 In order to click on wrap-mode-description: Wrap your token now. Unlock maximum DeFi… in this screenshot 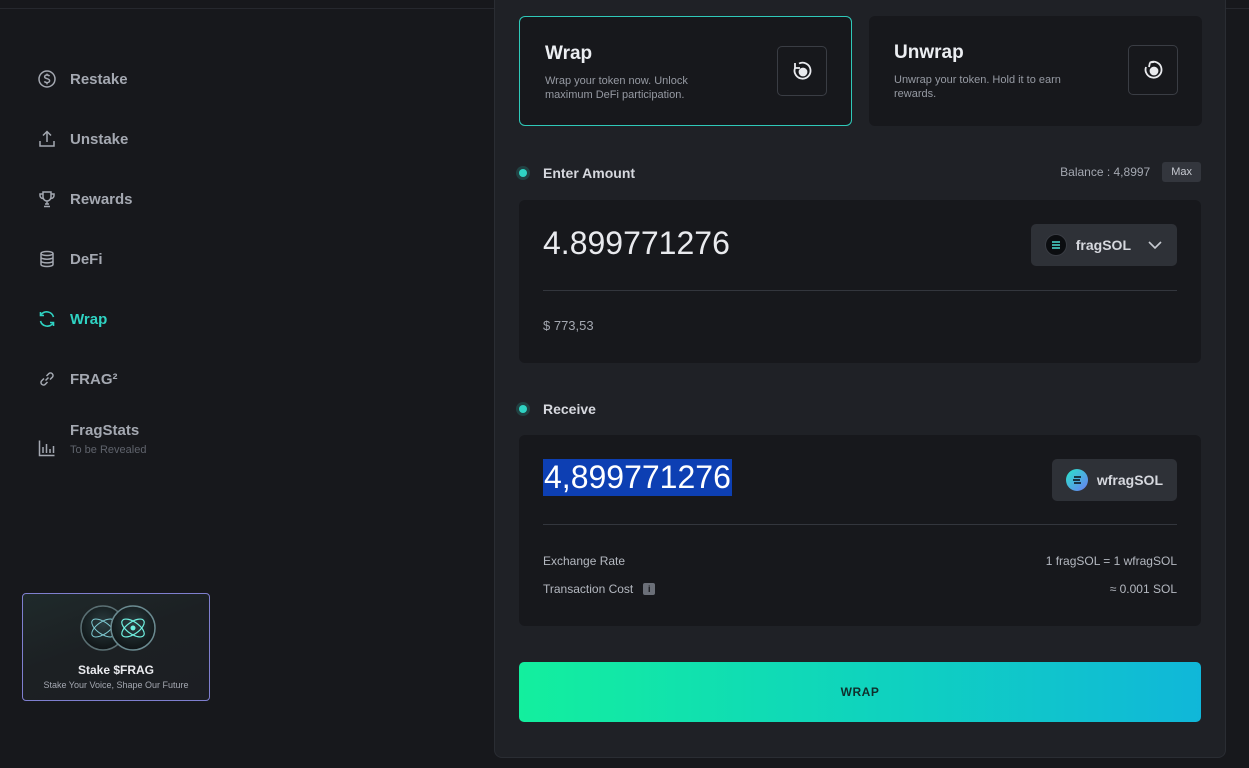, I will do `click(616, 88)`.